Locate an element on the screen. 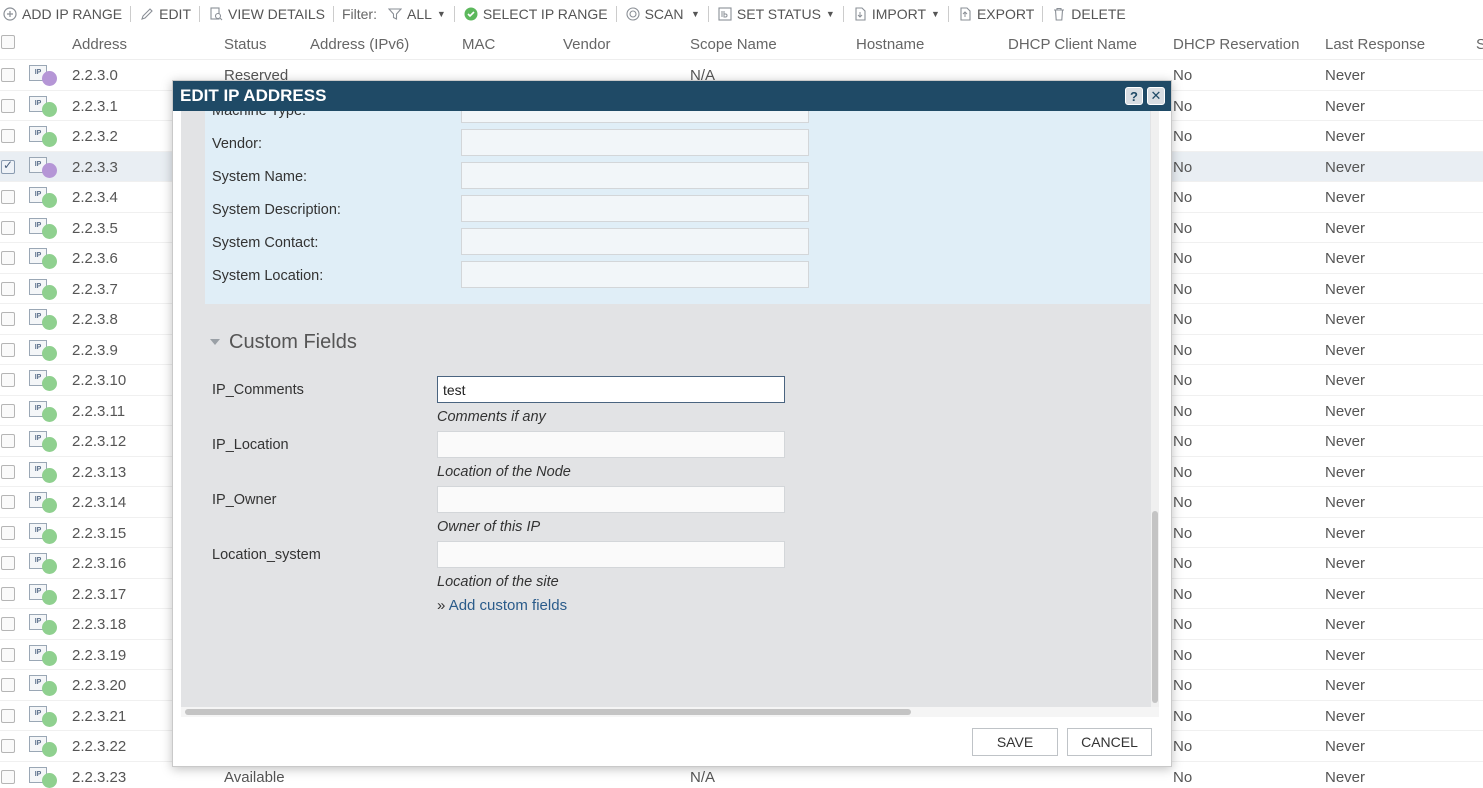  column-header-last-response: Last Response is located at coordinates (1375, 44).